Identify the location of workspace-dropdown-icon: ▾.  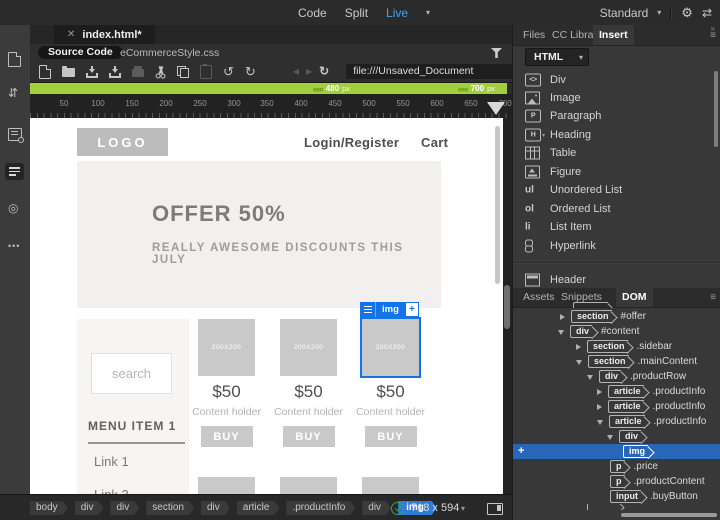
(659, 12).